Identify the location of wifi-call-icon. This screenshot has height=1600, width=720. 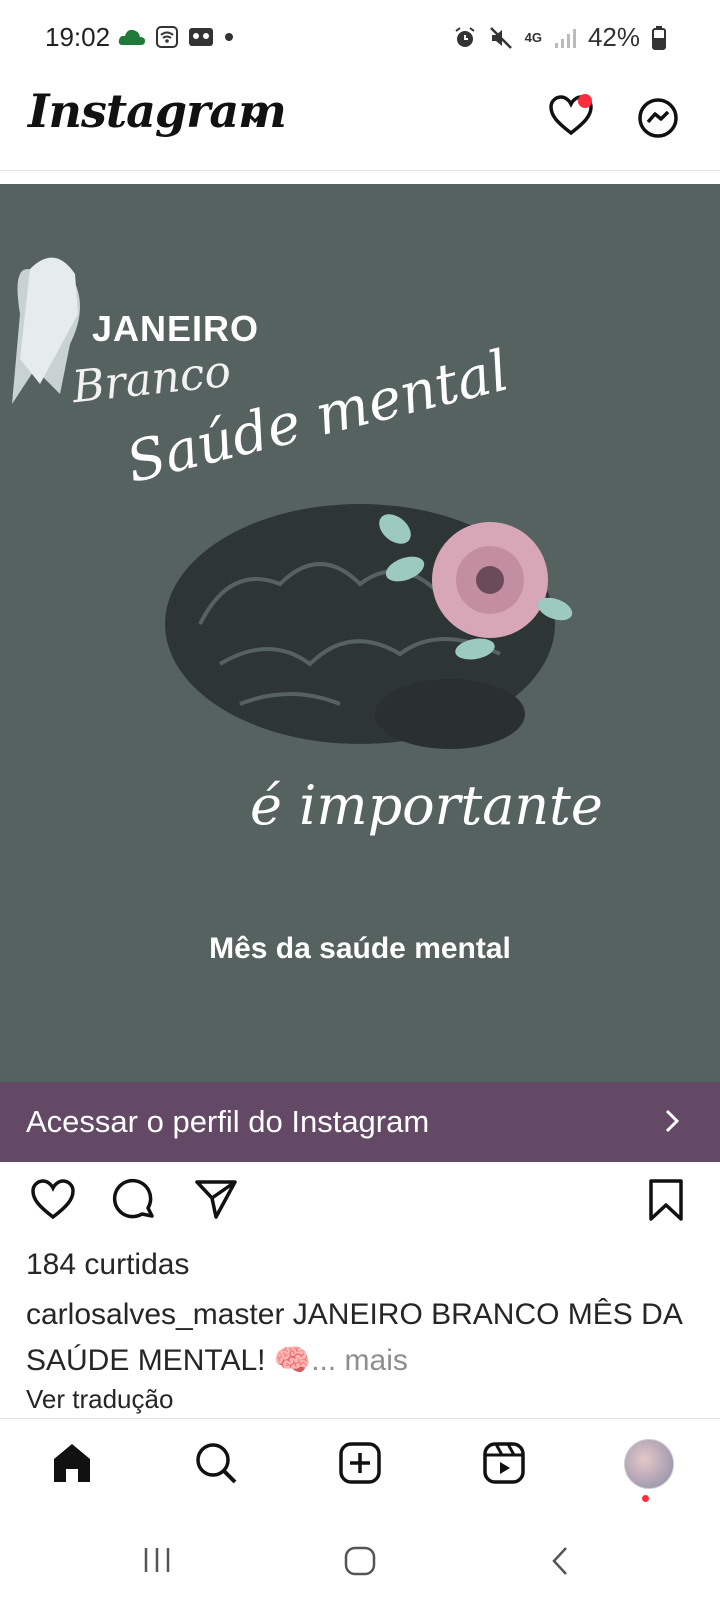
(167, 37).